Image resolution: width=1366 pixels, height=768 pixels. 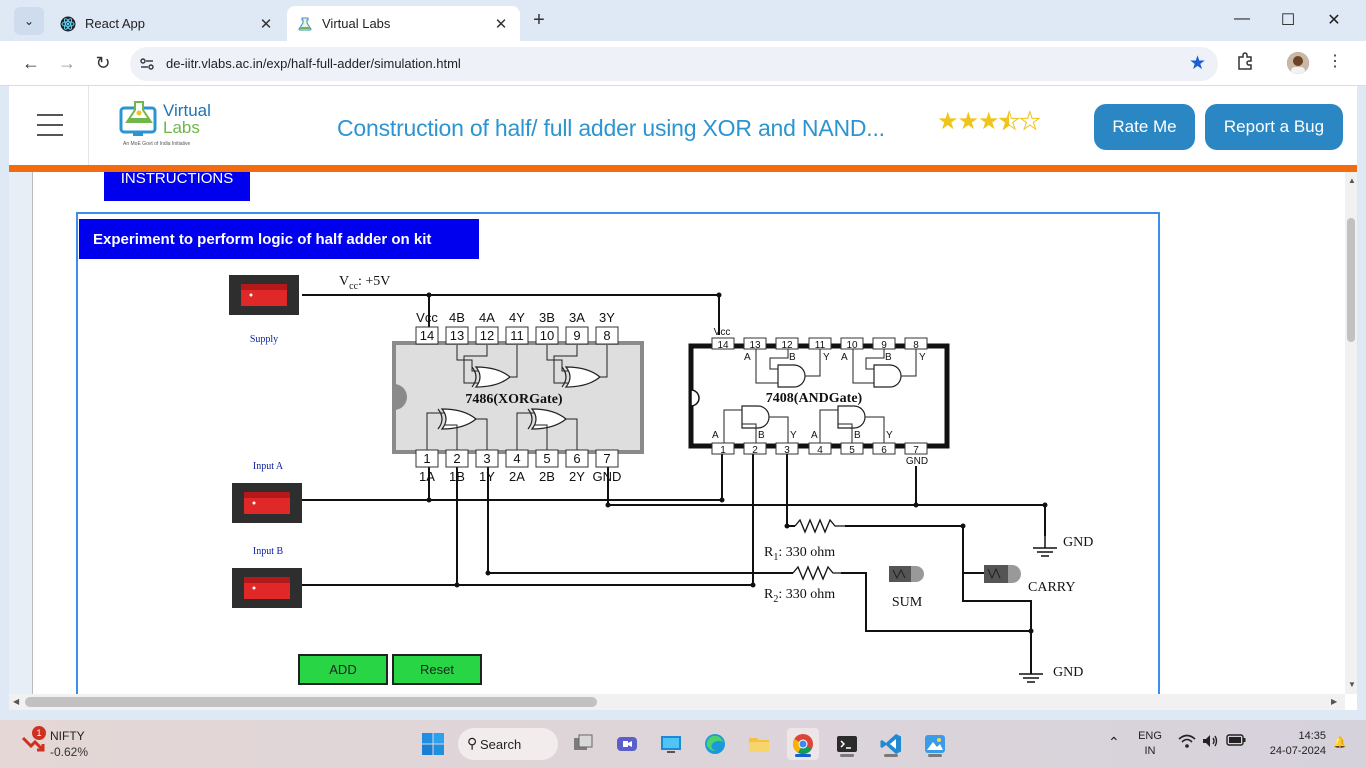 I want to click on tab-title: Virtual Labs, so click(x=356, y=23).